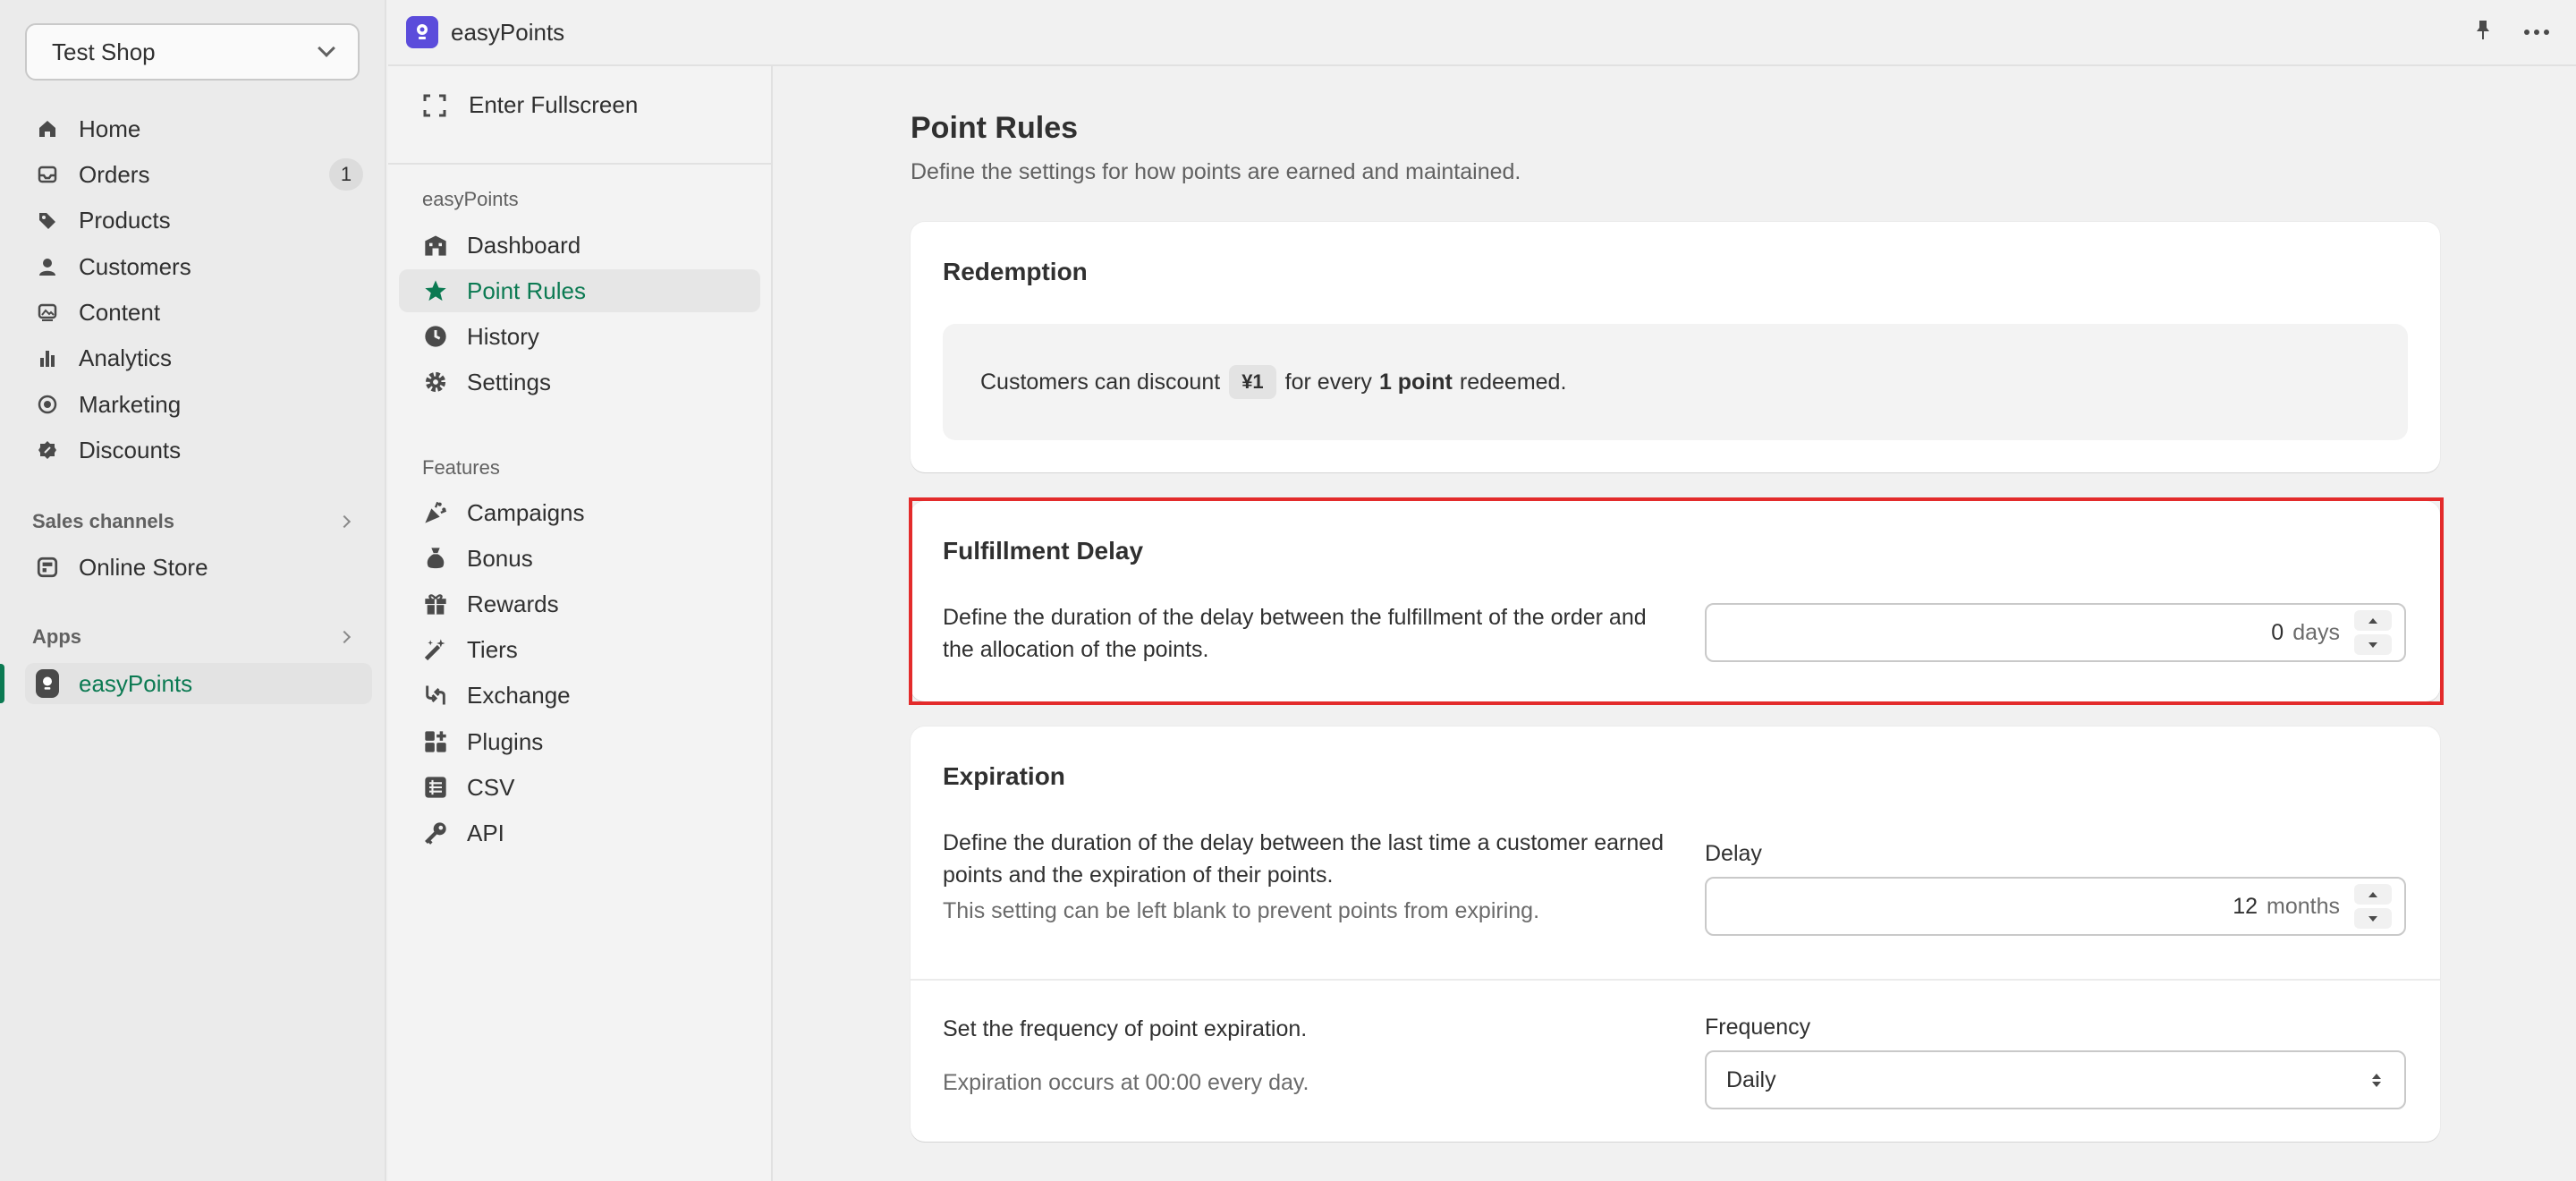  What do you see at coordinates (1482, 33) in the screenshot?
I see `app-topbar: easyPoints` at bounding box center [1482, 33].